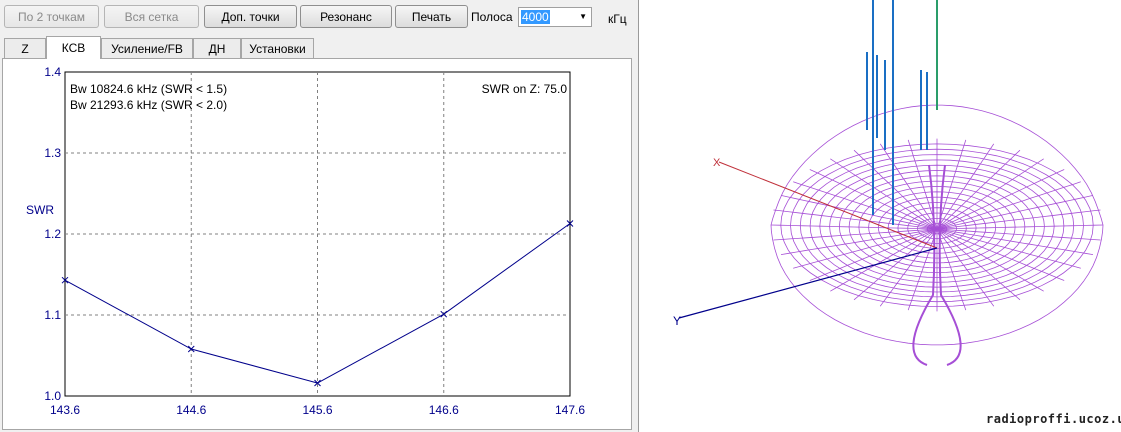 The image size is (1121, 432). What do you see at coordinates (52, 315) in the screenshot?
I see `y-tick-label: 1.1` at bounding box center [52, 315].